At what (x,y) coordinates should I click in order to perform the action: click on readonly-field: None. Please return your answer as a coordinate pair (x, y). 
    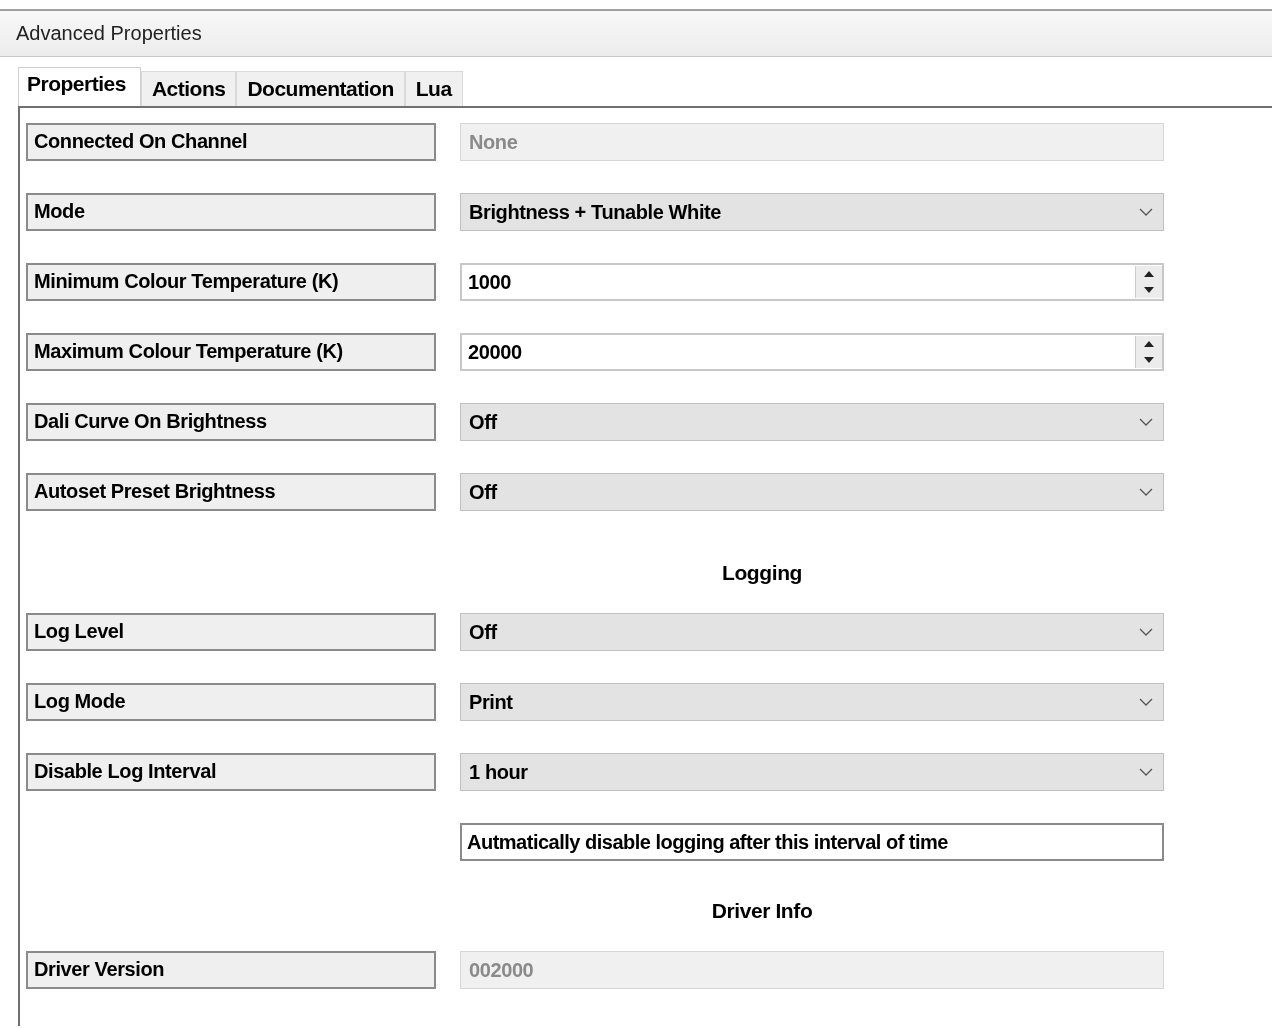
    Looking at the image, I should click on (812, 142).